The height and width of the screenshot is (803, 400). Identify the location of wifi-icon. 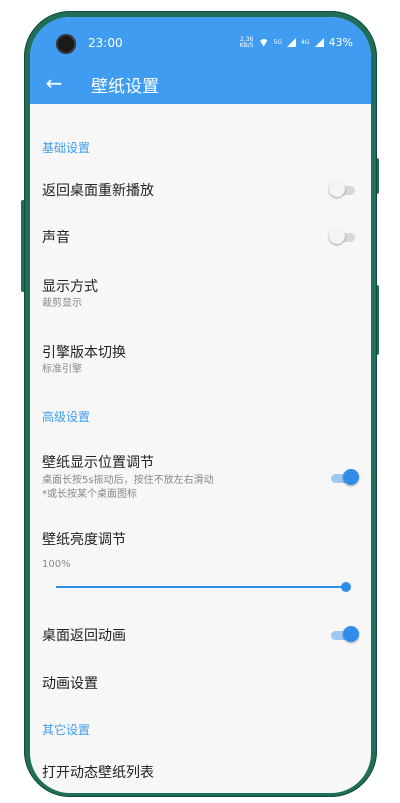
(263, 42).